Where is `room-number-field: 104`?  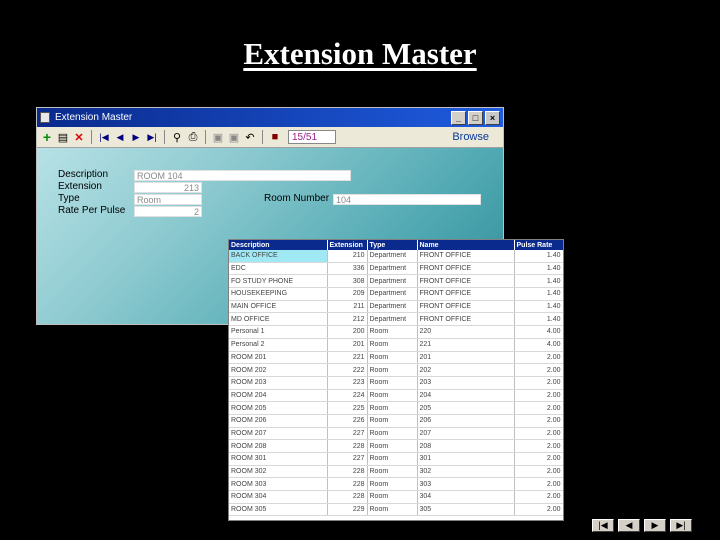
room-number-field: 104 is located at coordinates (407, 199).